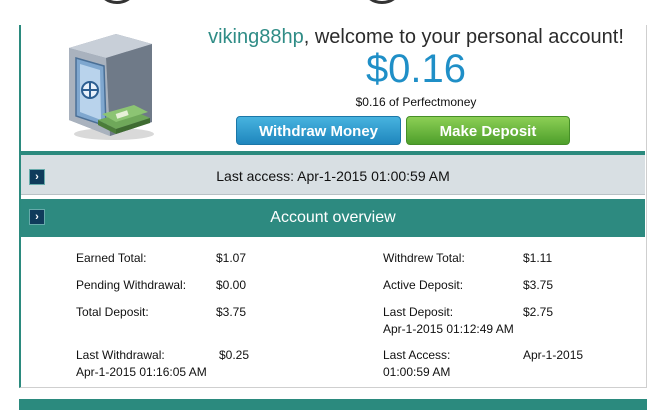 The height and width of the screenshot is (410, 654). What do you see at coordinates (538, 258) in the screenshot?
I see `withdrew-total-value: $1.11` at bounding box center [538, 258].